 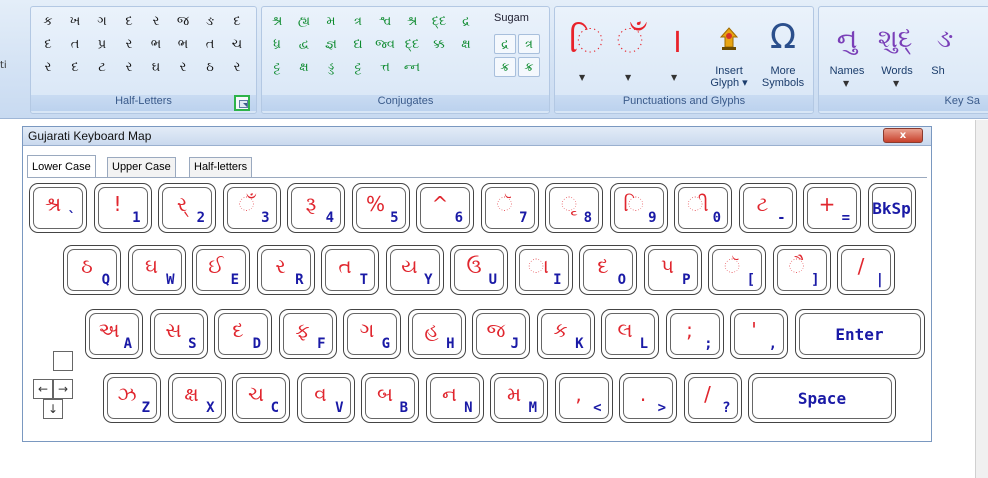 I want to click on conjugate-button: ધ્ર, so click(x=277, y=44).